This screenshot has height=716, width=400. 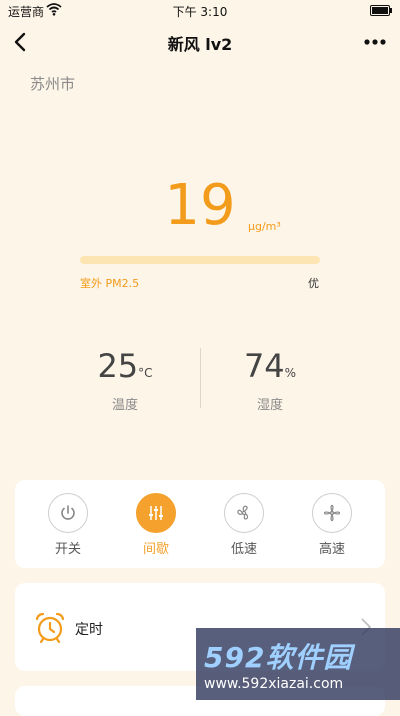 I want to click on sliders-icon, so click(x=156, y=513).